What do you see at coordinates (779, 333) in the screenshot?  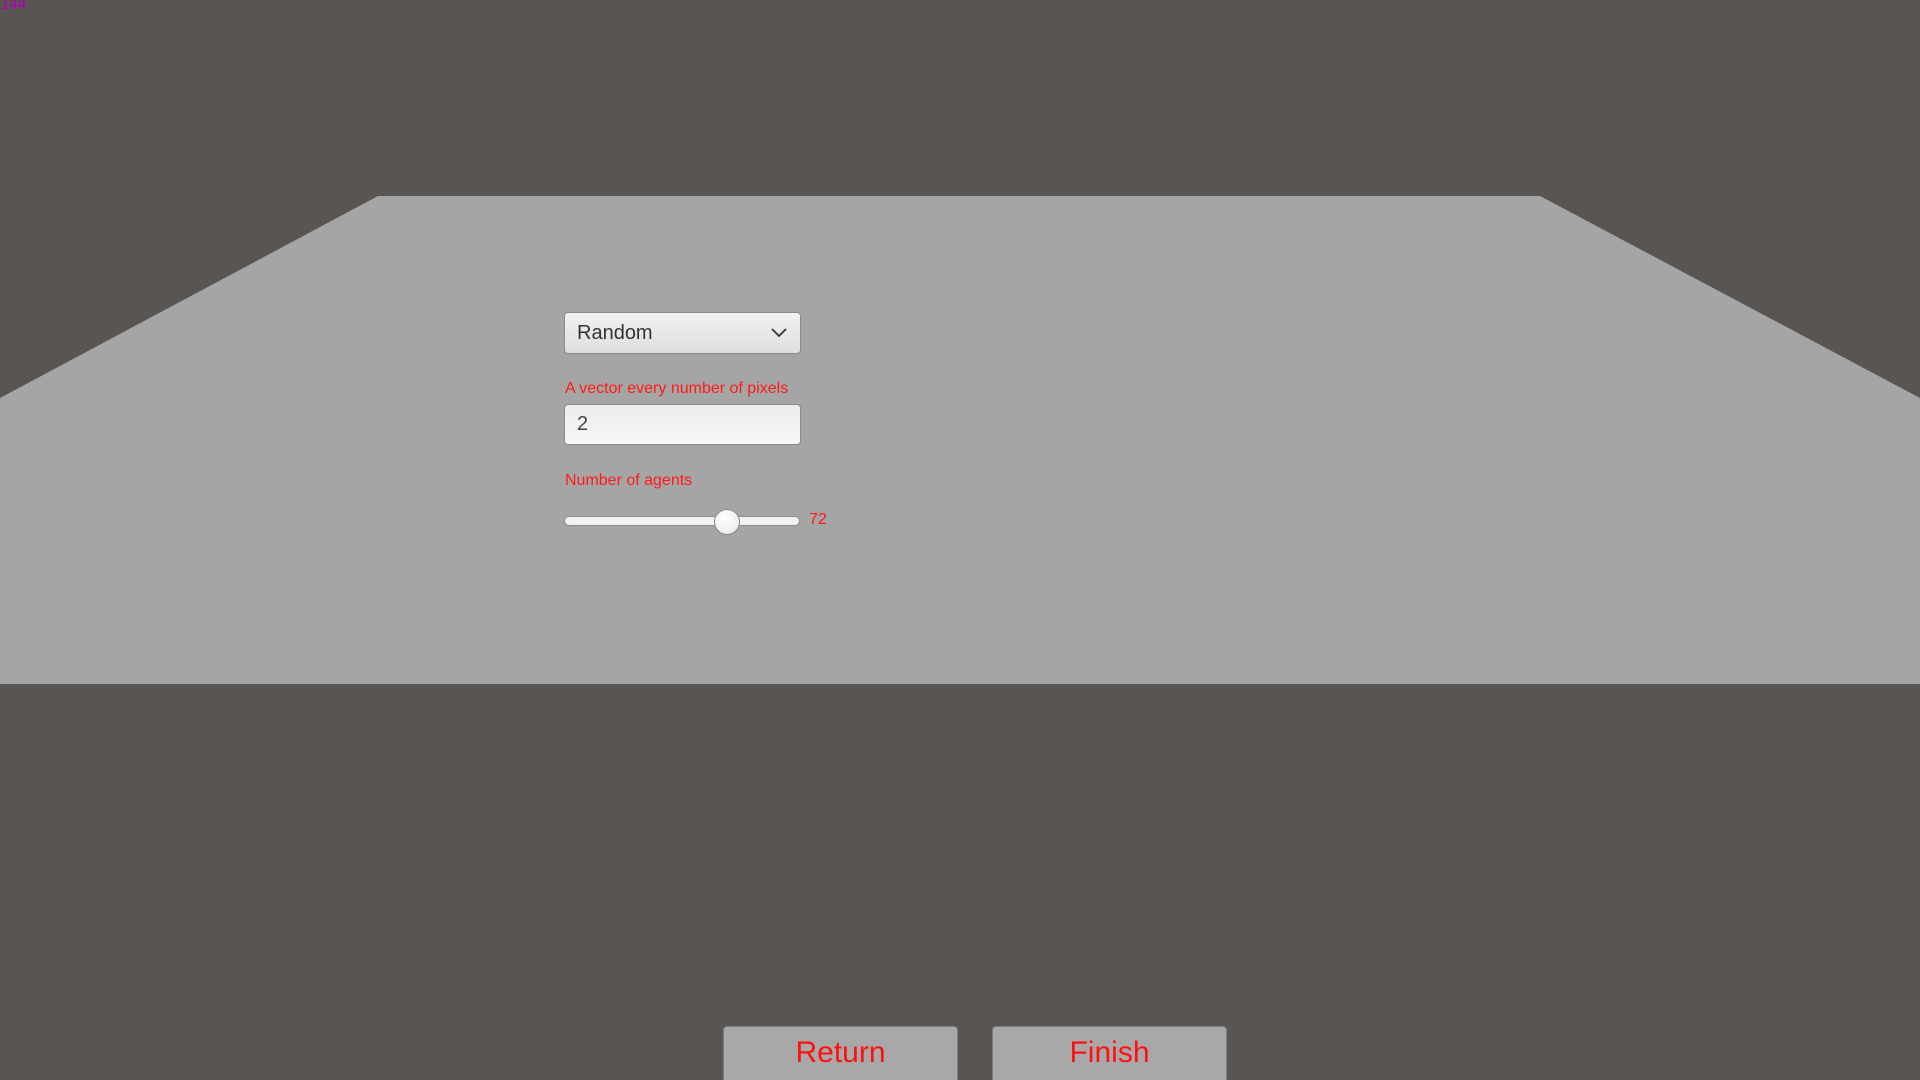 I see `chevron-down-icon` at bounding box center [779, 333].